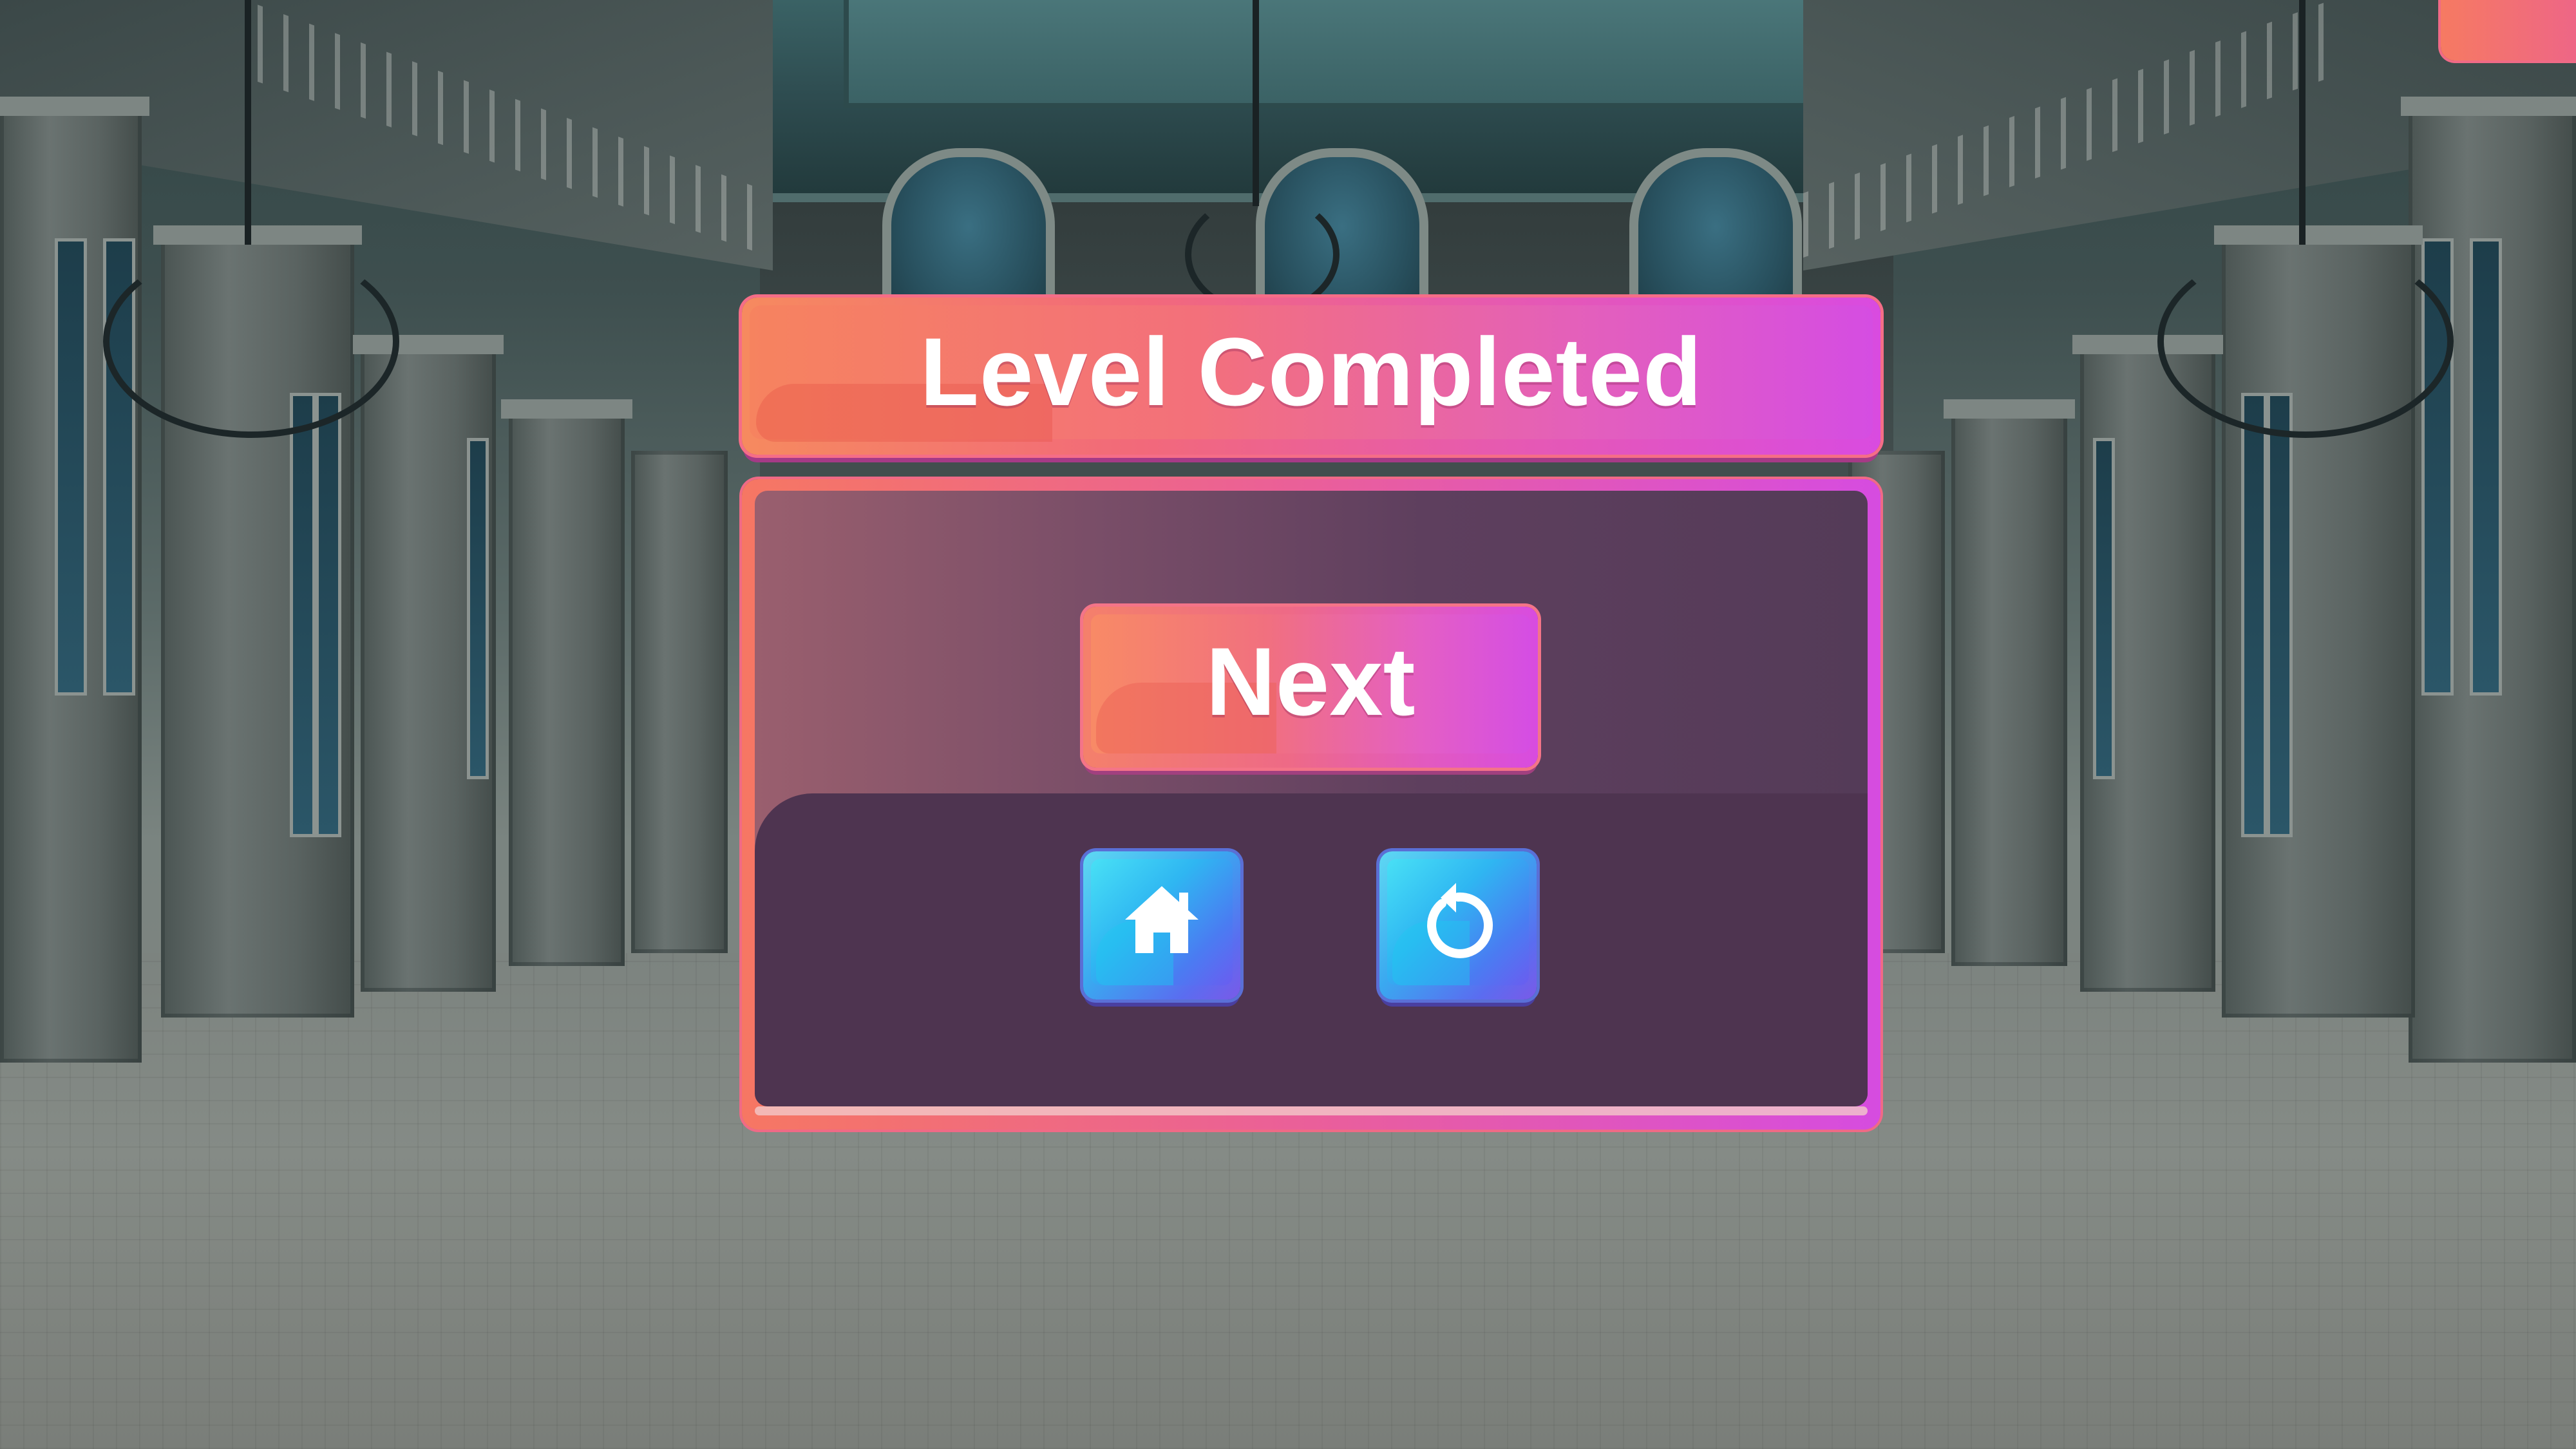 This screenshot has height=1449, width=2576. I want to click on home-icon, so click(1161, 919).